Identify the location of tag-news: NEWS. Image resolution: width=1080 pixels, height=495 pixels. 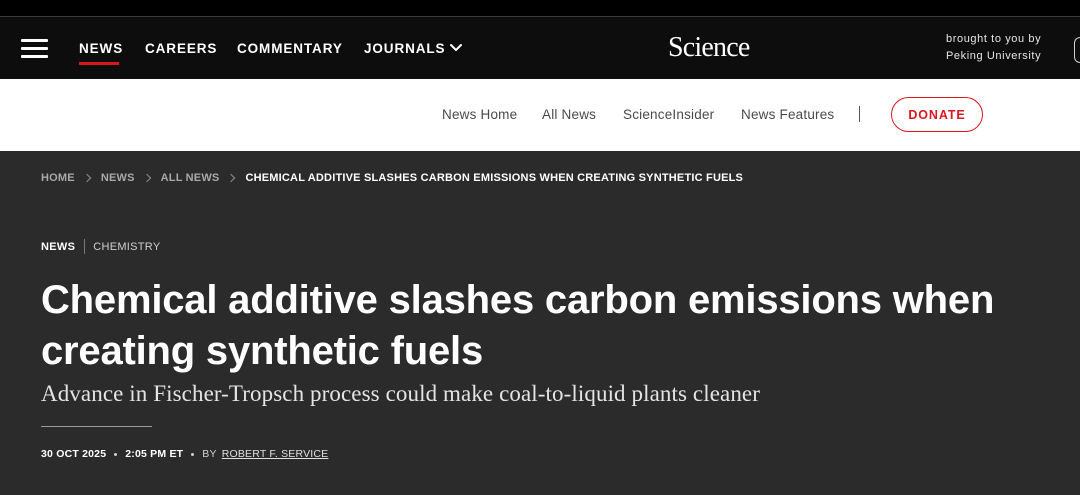
(58, 247).